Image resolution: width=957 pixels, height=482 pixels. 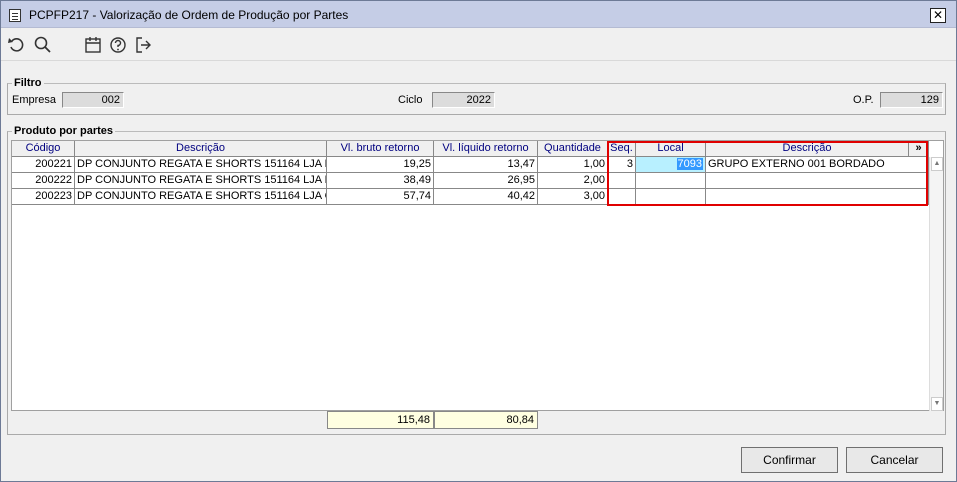 What do you see at coordinates (201, 181) in the screenshot?
I see `table-cell-descricao: DP CONJUNTO REGATA E SHORTS 151164 LJA M` at bounding box center [201, 181].